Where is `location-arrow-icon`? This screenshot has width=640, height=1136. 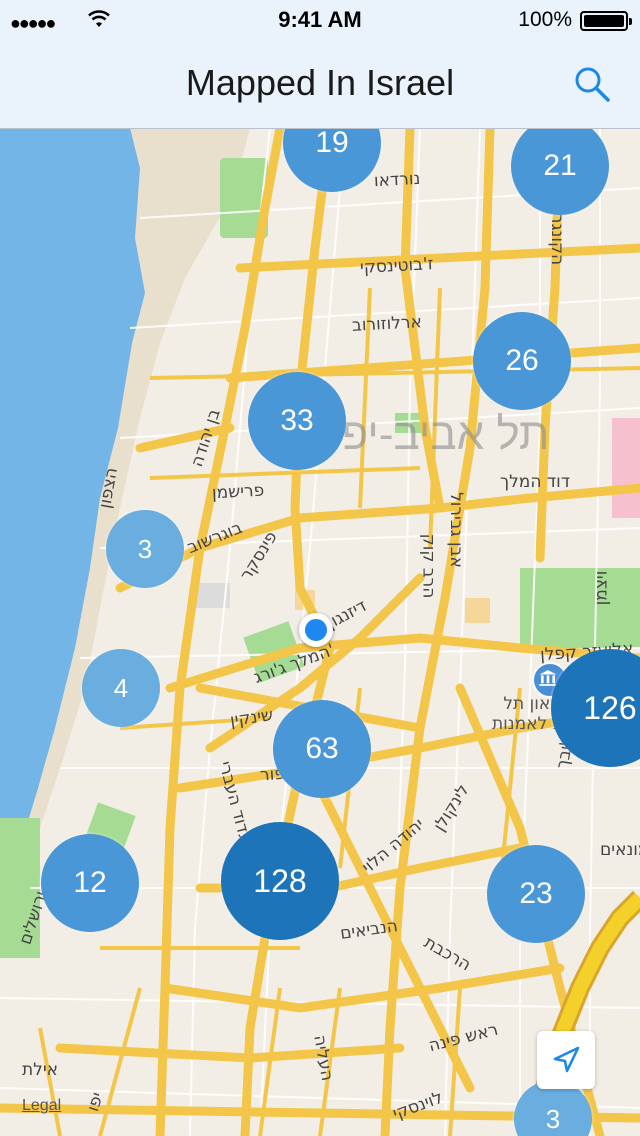
location-arrow-icon is located at coordinates (566, 1059).